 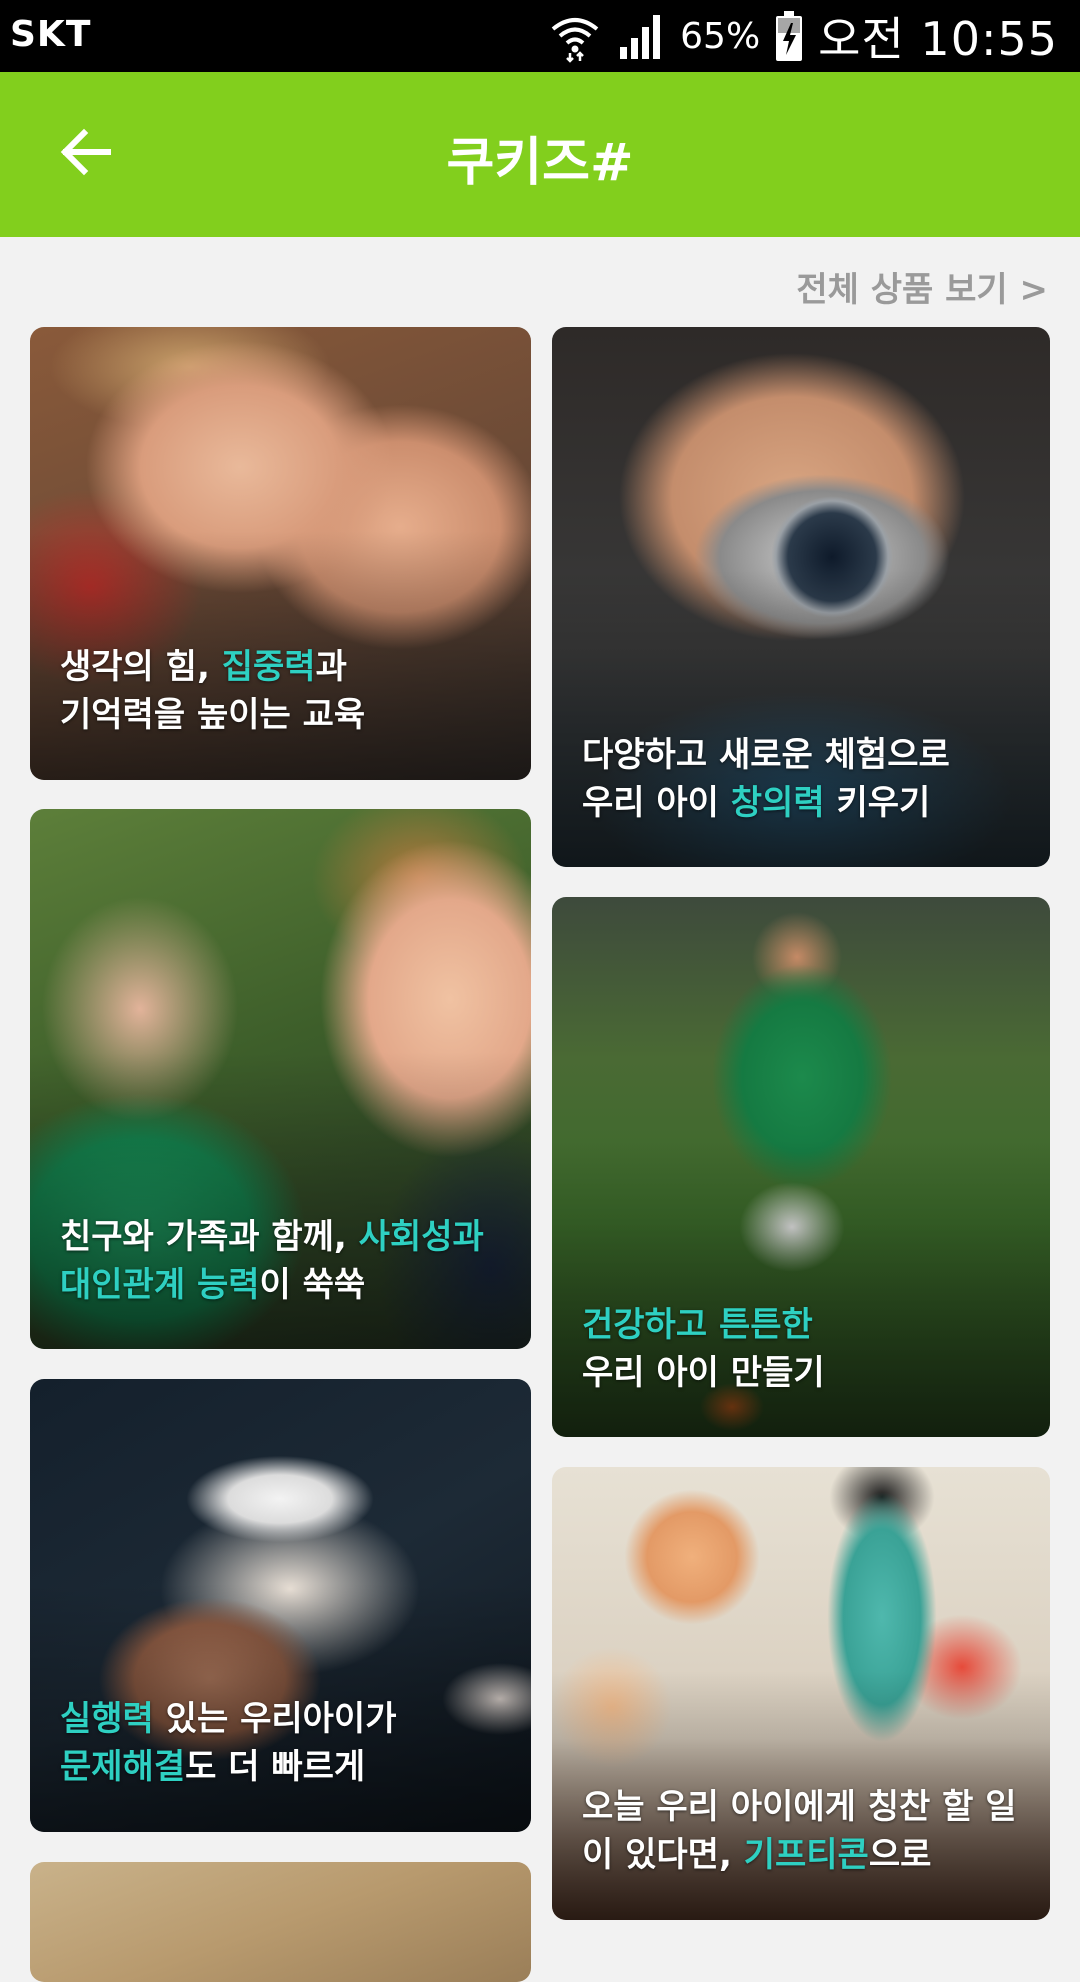 What do you see at coordinates (275, 1719) in the screenshot?
I see `caption-text: 있는 우리아이가` at bounding box center [275, 1719].